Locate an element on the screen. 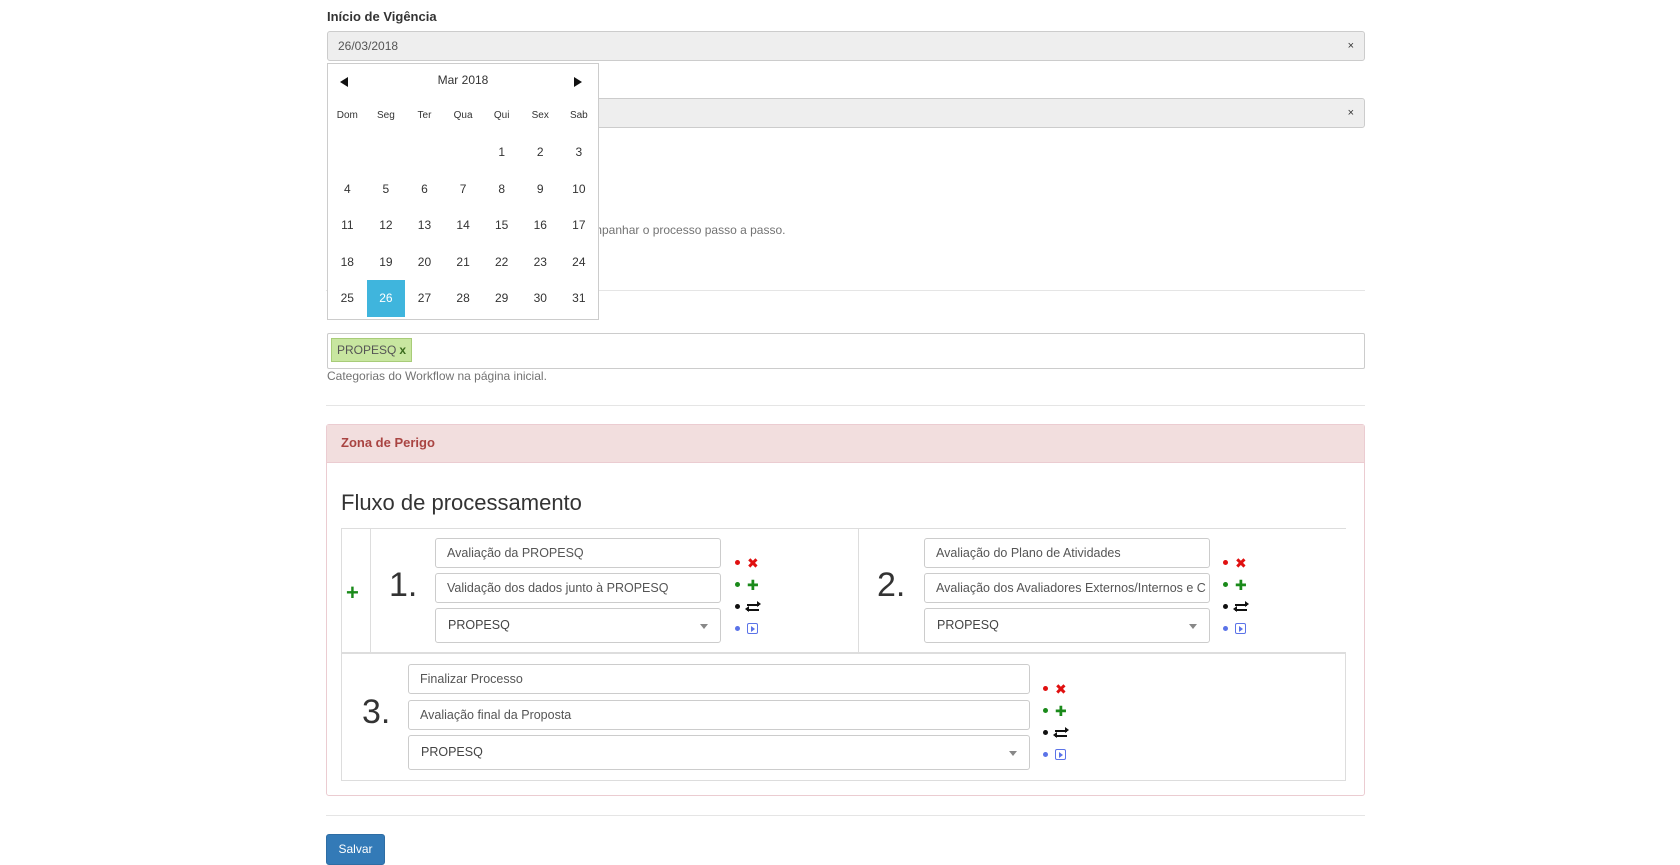 The height and width of the screenshot is (865, 1680). workflow-help-text: mpanhar o processo passo a passo. is located at coordinates (689, 230).